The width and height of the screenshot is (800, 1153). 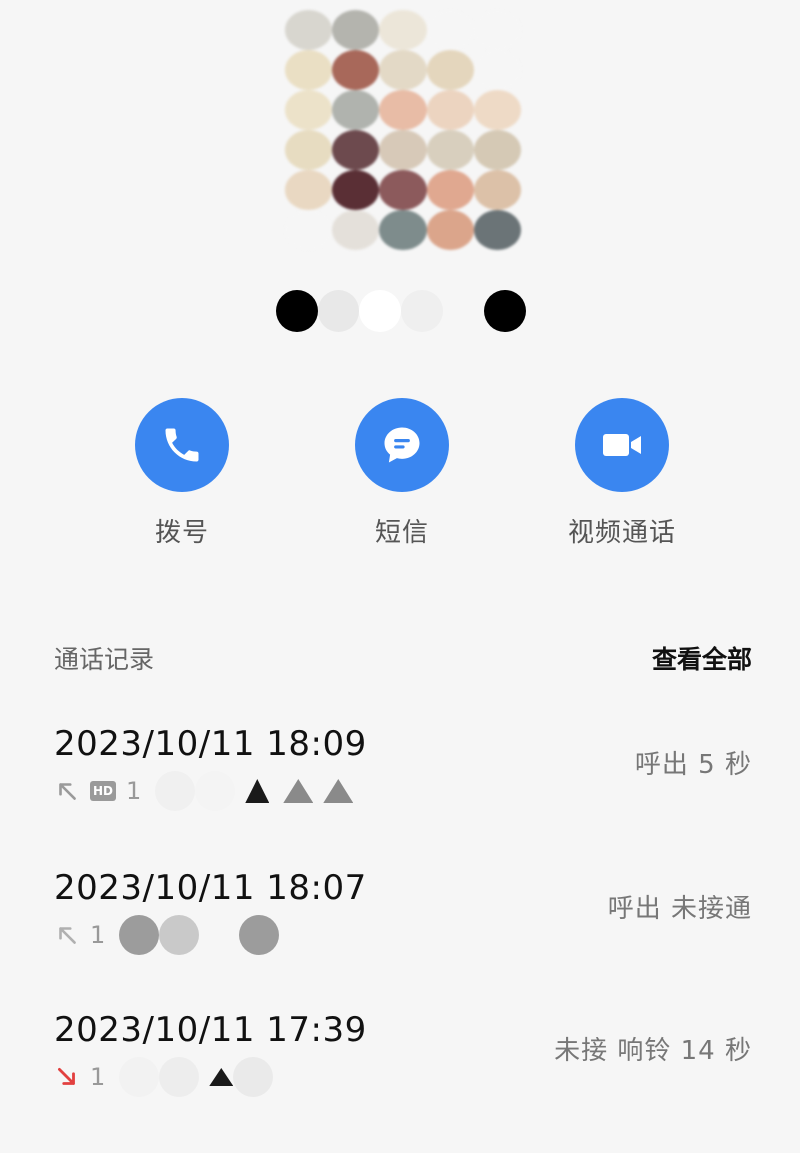 I want to click on phone-icon, so click(x=182, y=445).